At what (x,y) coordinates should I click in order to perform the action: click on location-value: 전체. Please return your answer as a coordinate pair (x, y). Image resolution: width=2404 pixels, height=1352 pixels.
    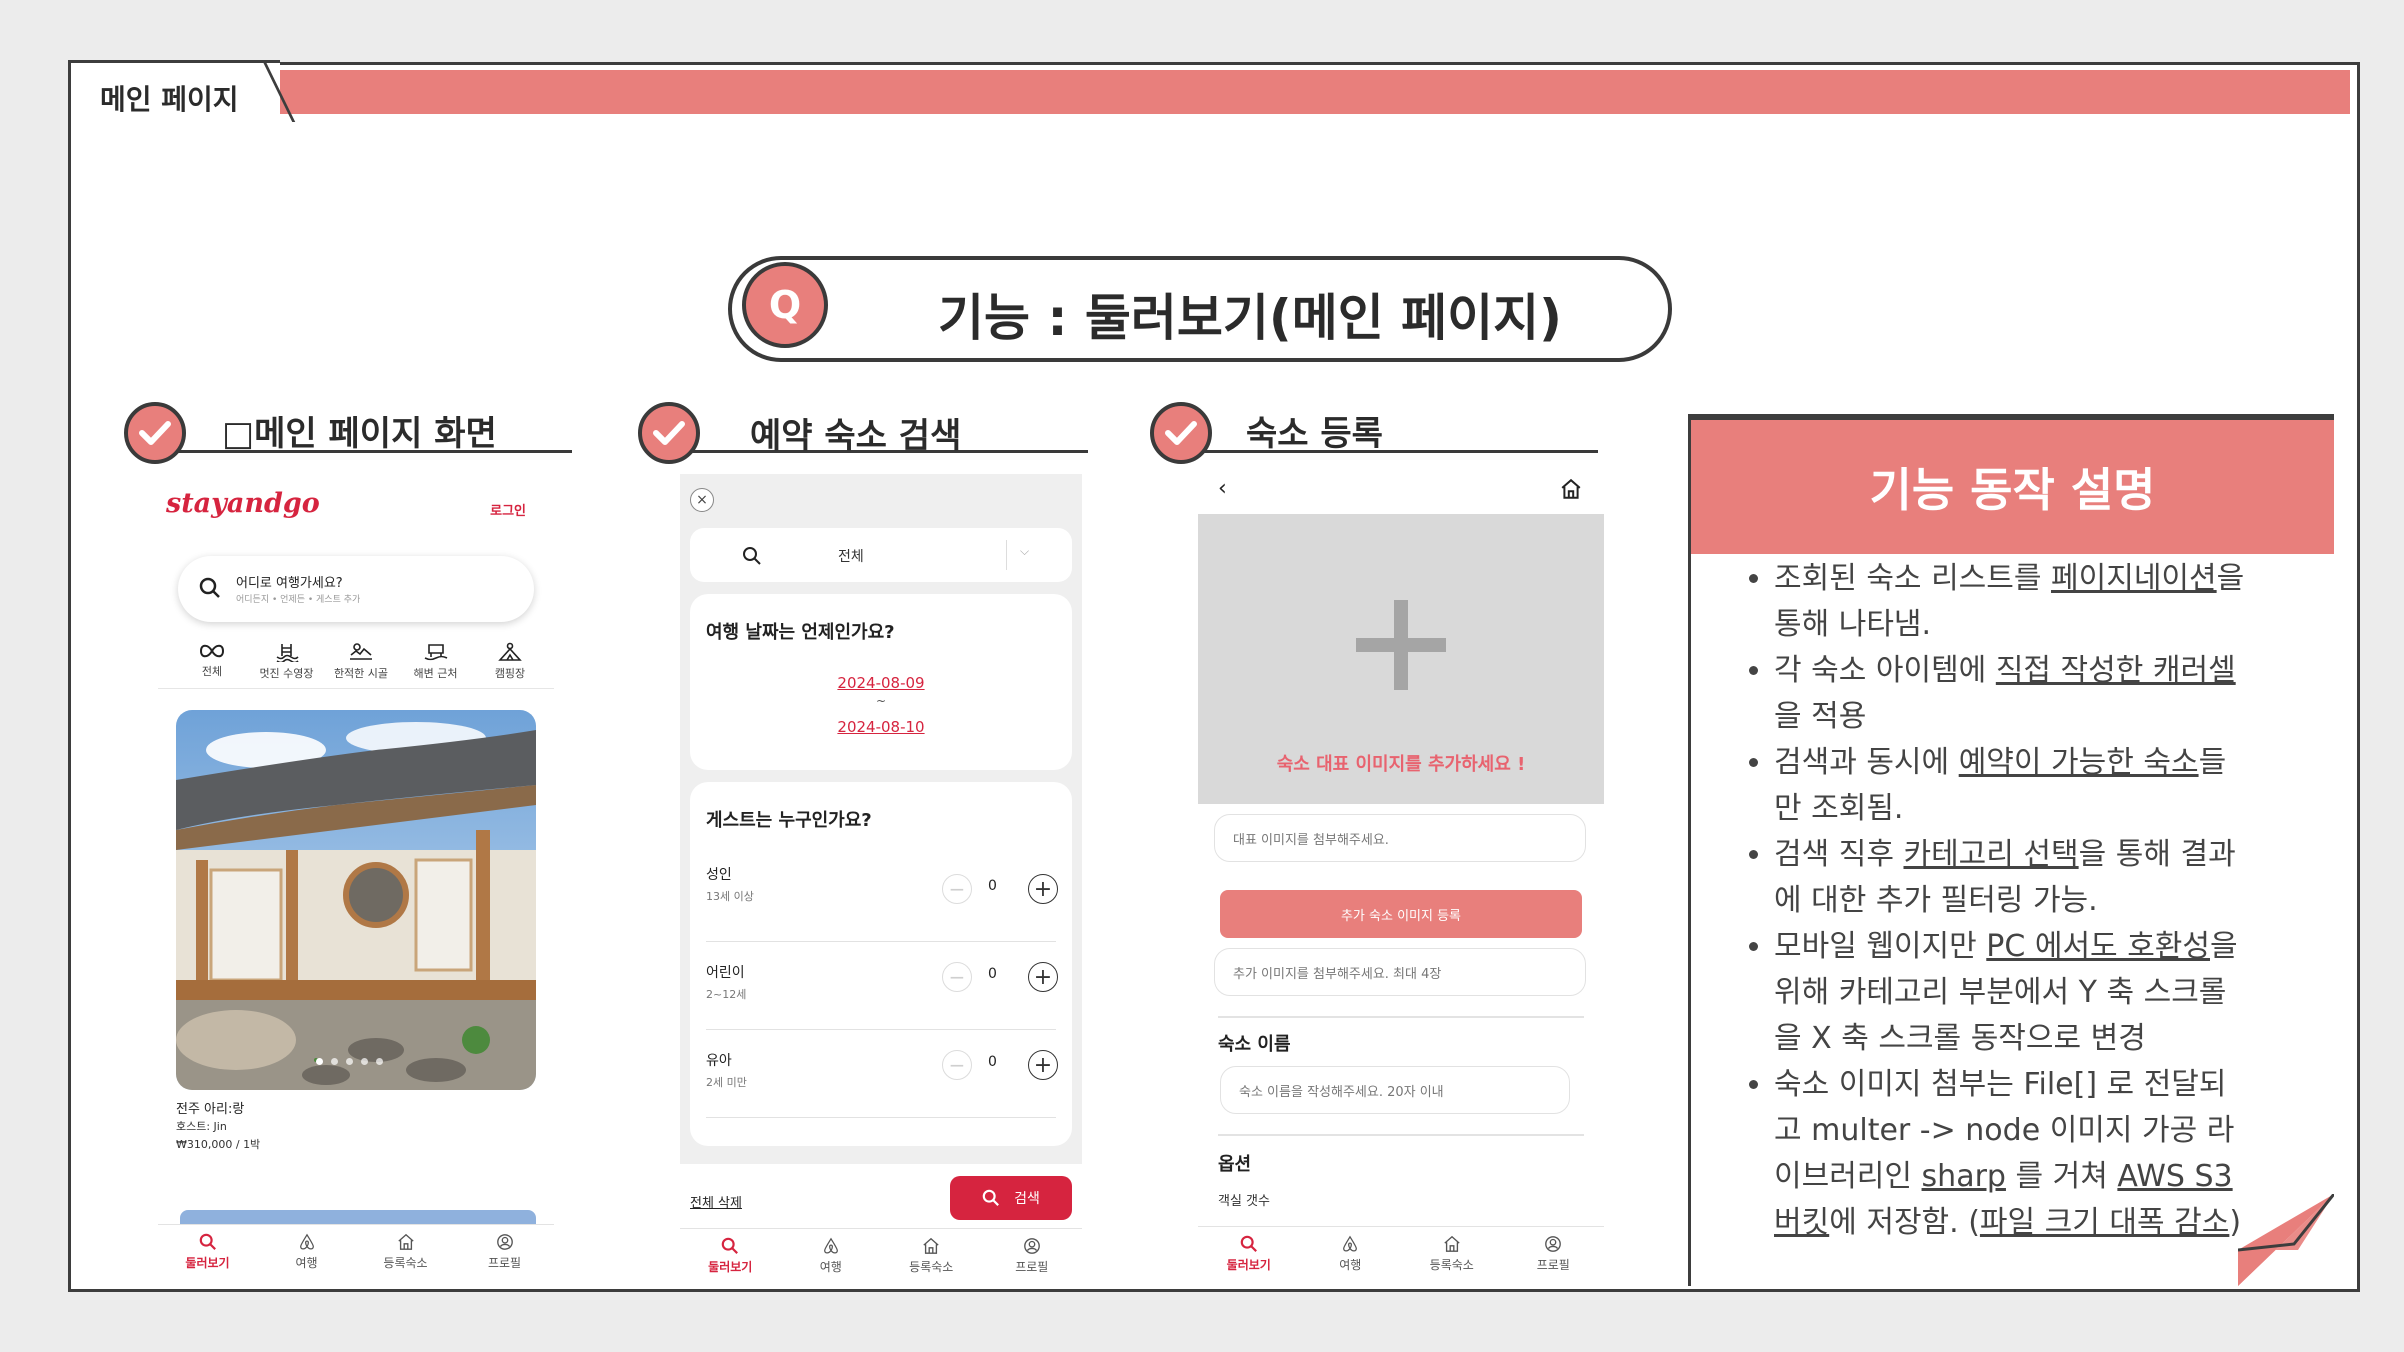
    Looking at the image, I should click on (851, 557).